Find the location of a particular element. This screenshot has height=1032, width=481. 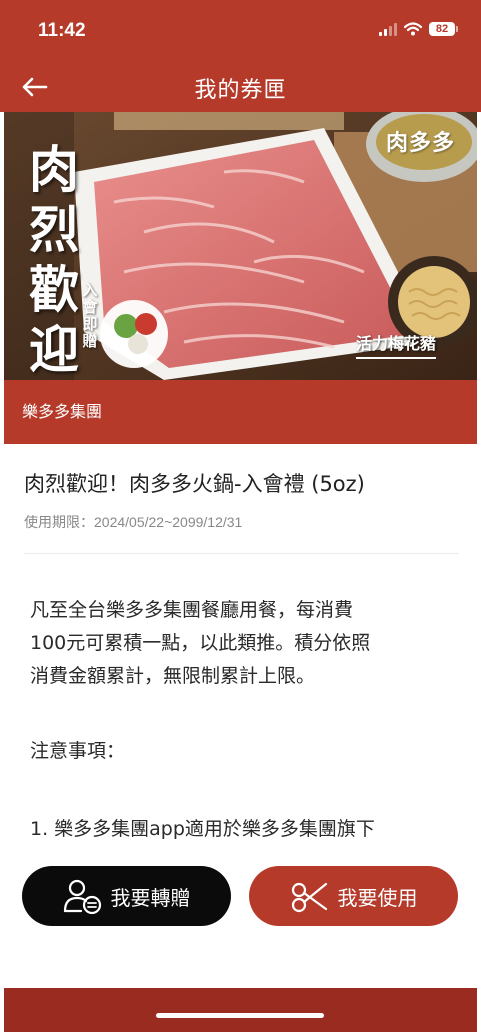

signal-icon is located at coordinates (388, 29).